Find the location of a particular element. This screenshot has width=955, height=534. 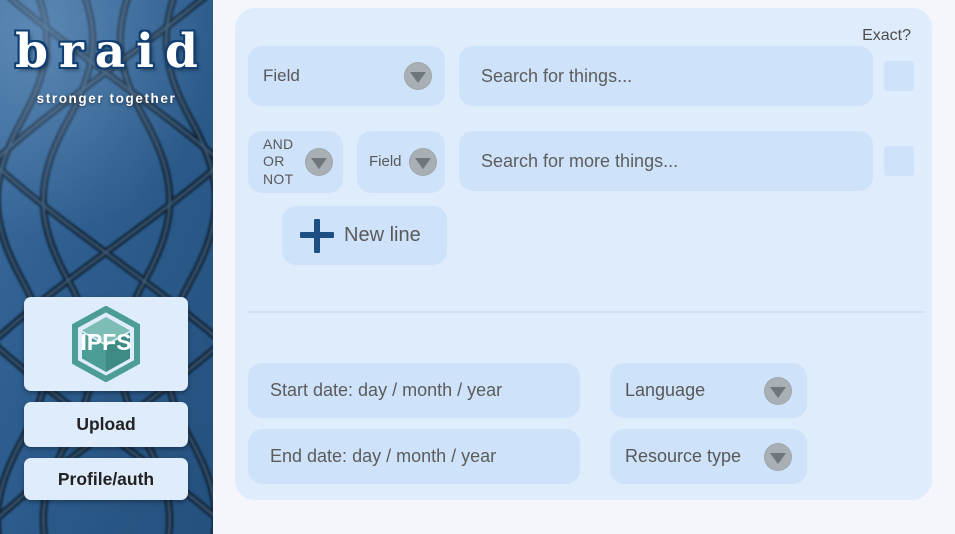

brand-wordmark: braid is located at coordinates (112, 51).